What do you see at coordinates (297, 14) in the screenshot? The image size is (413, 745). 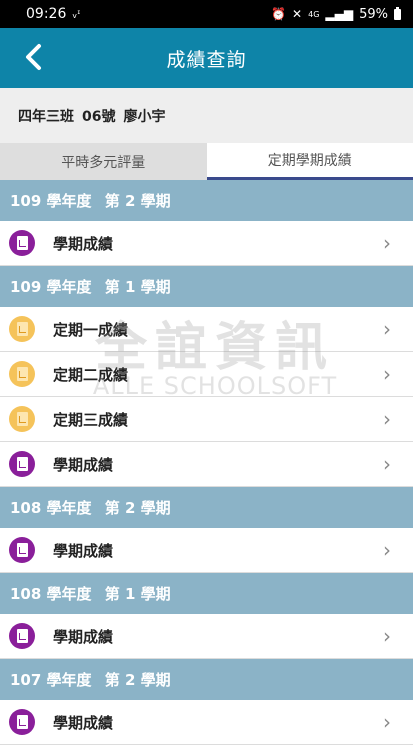 I see `mute-icon: ✕` at bounding box center [297, 14].